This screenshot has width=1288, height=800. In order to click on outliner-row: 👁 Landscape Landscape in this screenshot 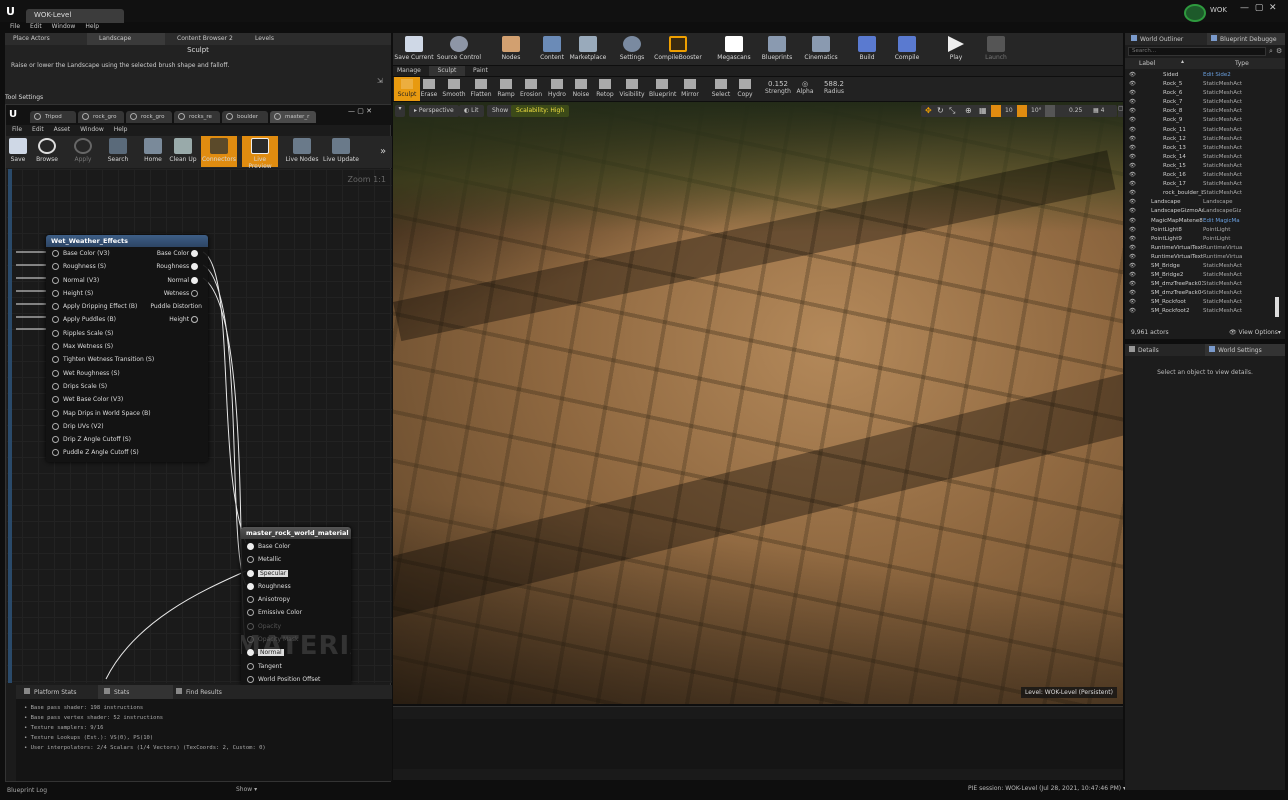, I will do `click(1202, 202)`.